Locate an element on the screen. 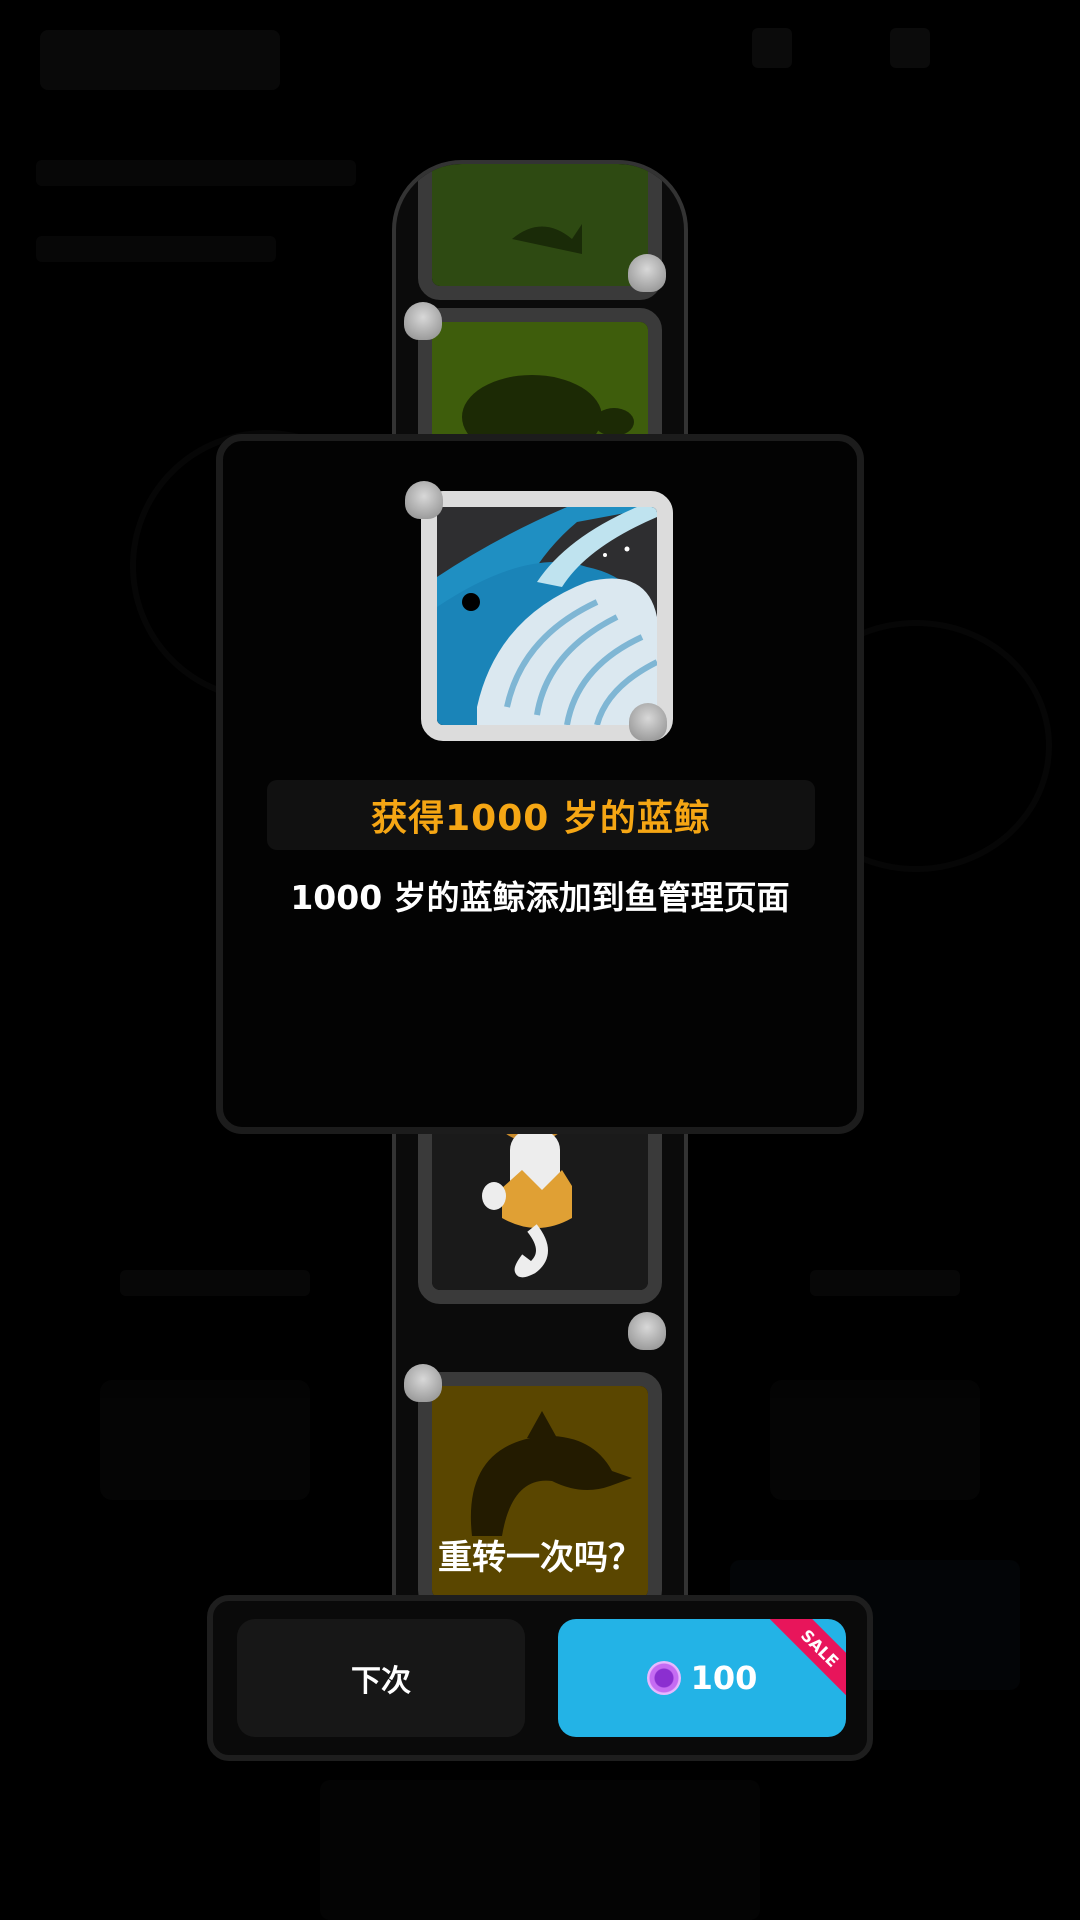 The height and width of the screenshot is (1920, 1080). reward-title-bar: 获得1000 岁的蓝鲸 is located at coordinates (541, 815).